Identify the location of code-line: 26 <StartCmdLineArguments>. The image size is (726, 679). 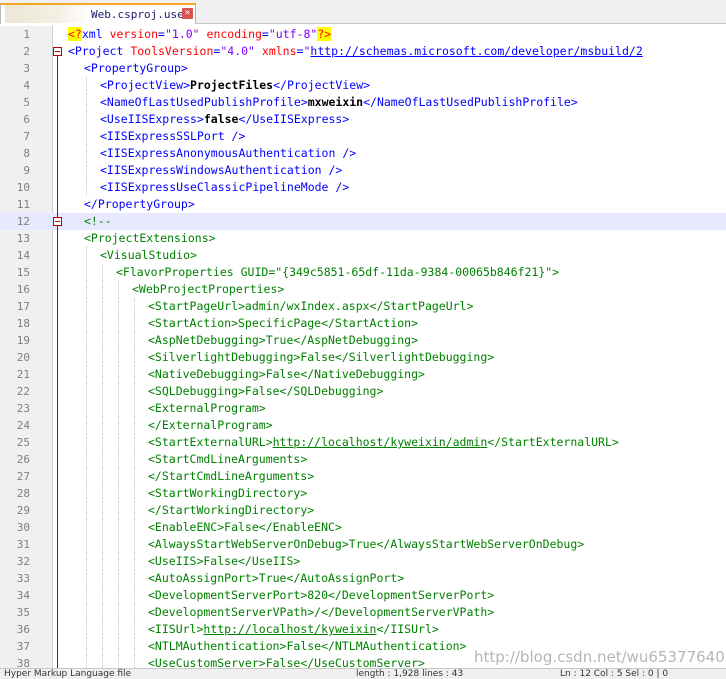
(363, 459).